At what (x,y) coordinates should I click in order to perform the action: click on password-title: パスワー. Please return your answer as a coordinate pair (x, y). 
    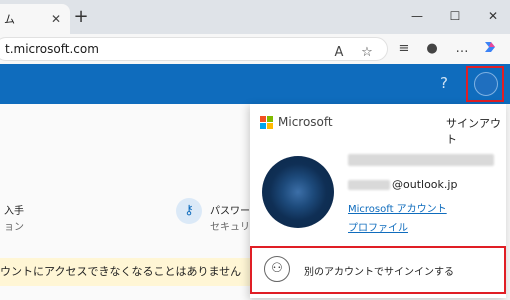
    Looking at the image, I should click on (230, 209).